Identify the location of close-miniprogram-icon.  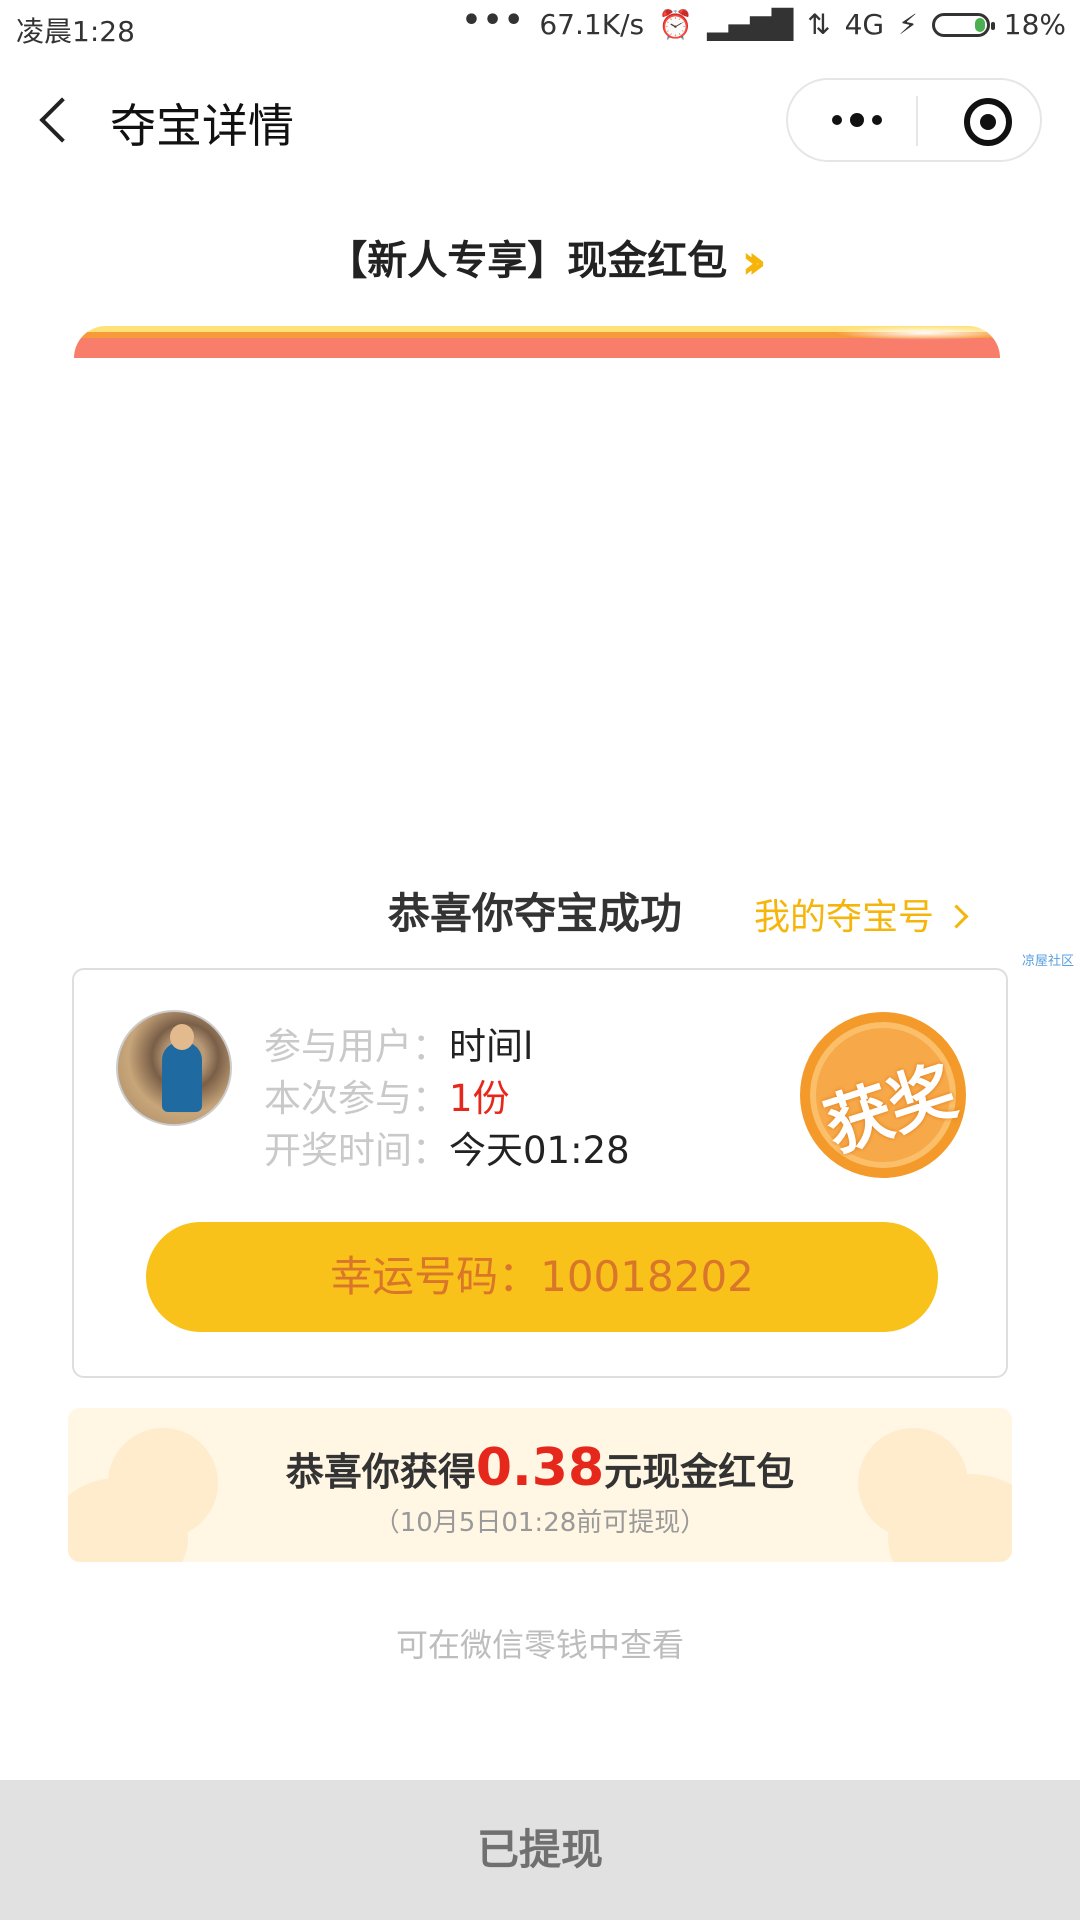
(988, 122).